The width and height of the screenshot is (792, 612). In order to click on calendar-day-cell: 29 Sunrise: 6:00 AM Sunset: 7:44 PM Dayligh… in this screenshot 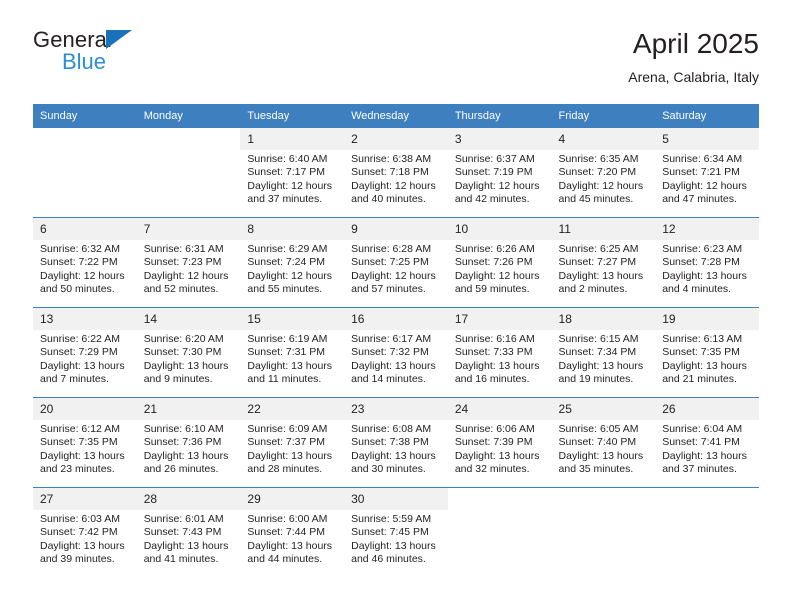, I will do `click(292, 532)`.